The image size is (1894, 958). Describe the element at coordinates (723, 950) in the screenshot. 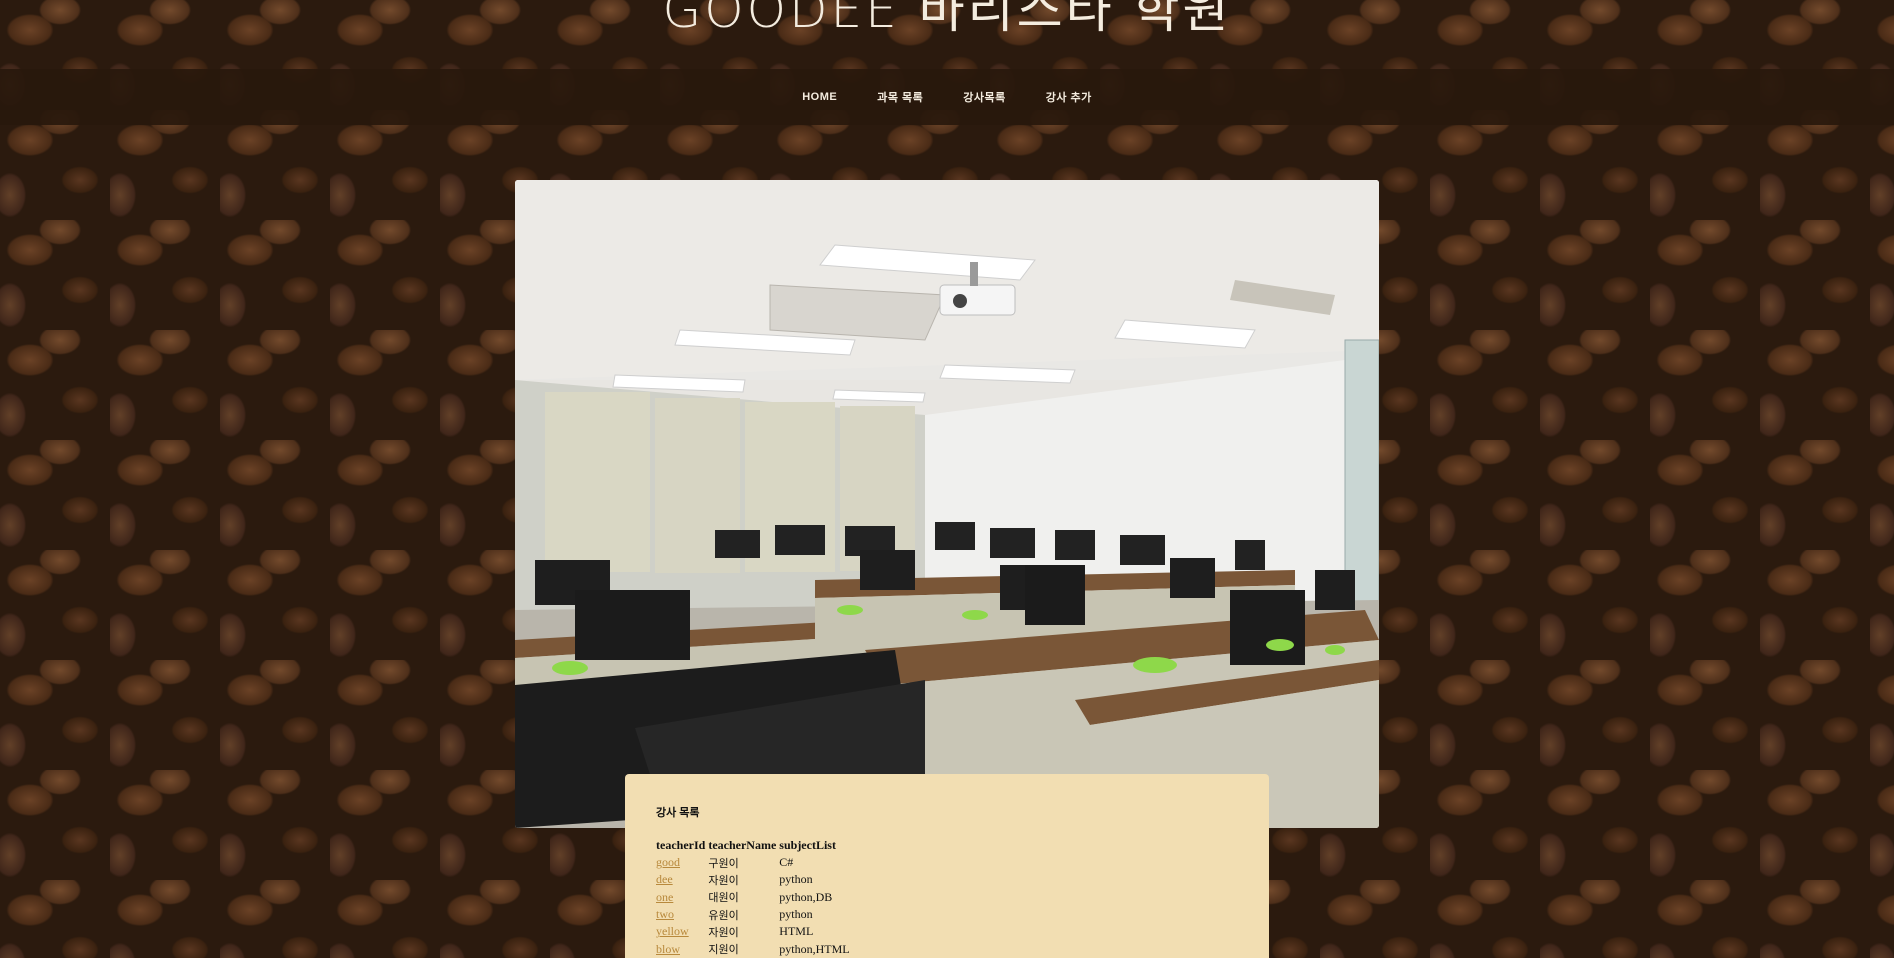

I see `teacher-name-cell: 지원이` at that location.